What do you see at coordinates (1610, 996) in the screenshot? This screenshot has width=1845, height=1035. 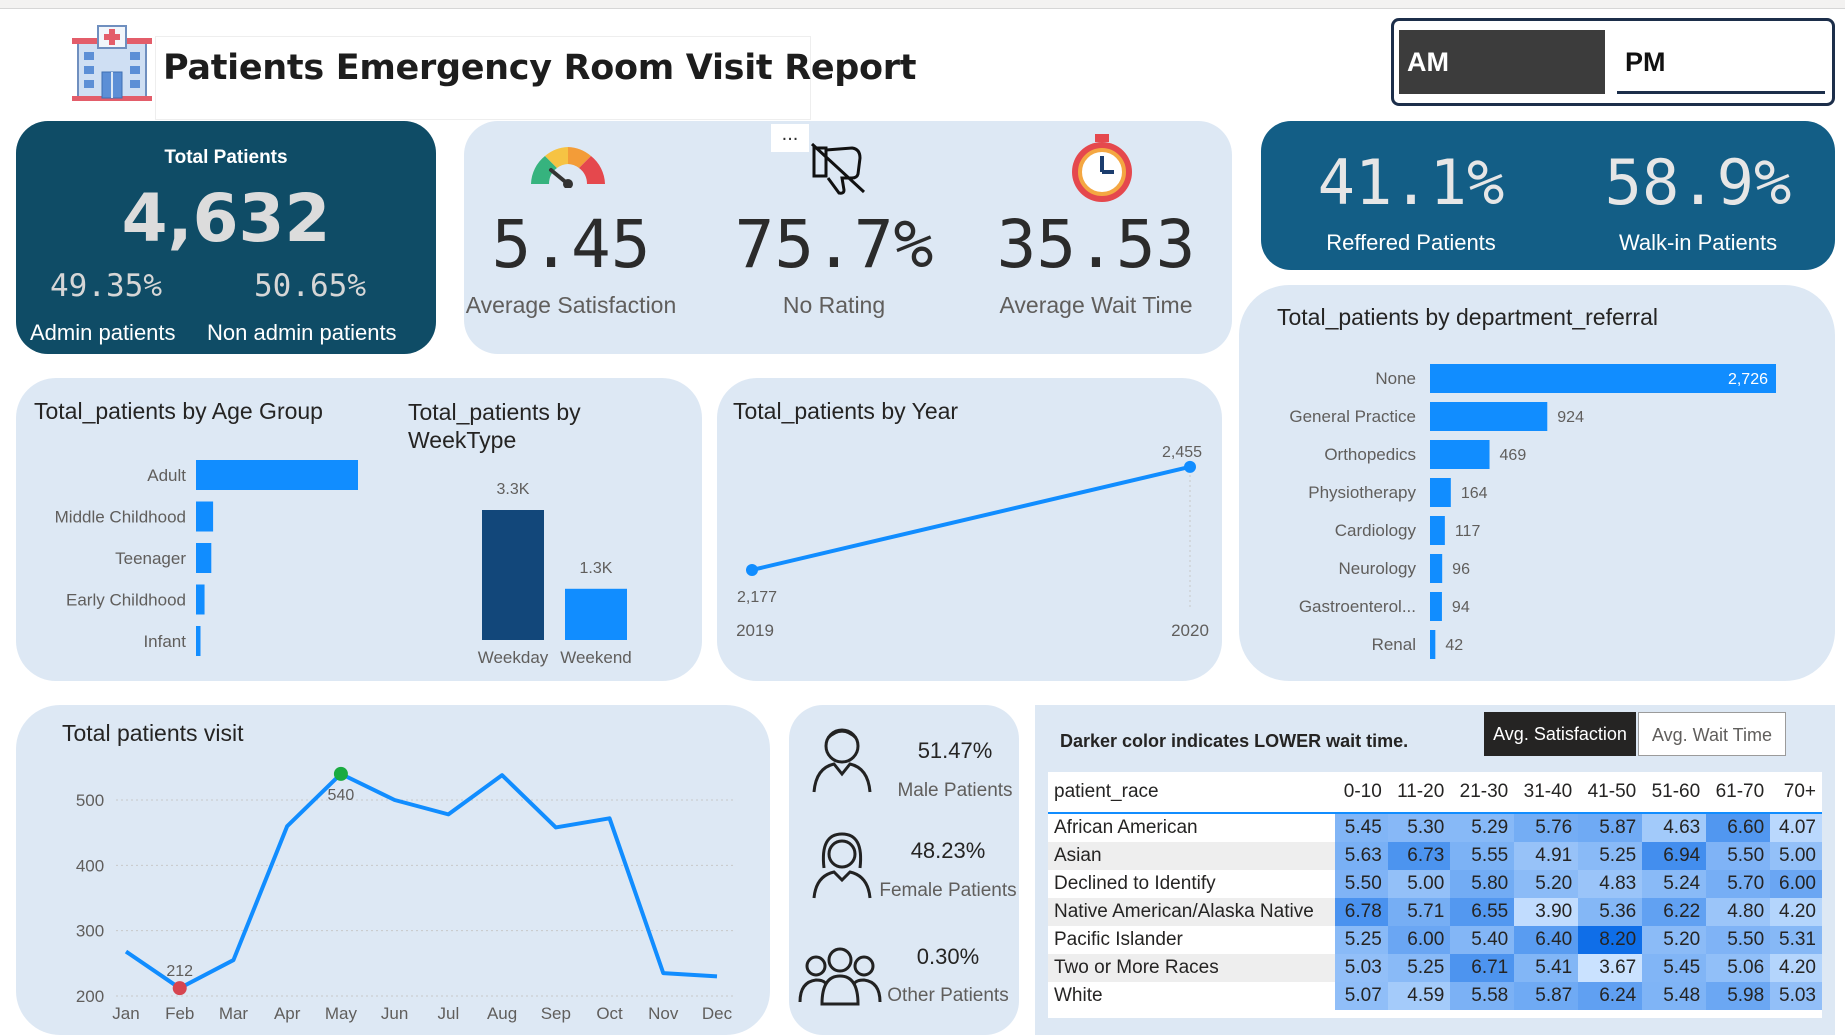 I see `heatmap-cell: 6.24` at bounding box center [1610, 996].